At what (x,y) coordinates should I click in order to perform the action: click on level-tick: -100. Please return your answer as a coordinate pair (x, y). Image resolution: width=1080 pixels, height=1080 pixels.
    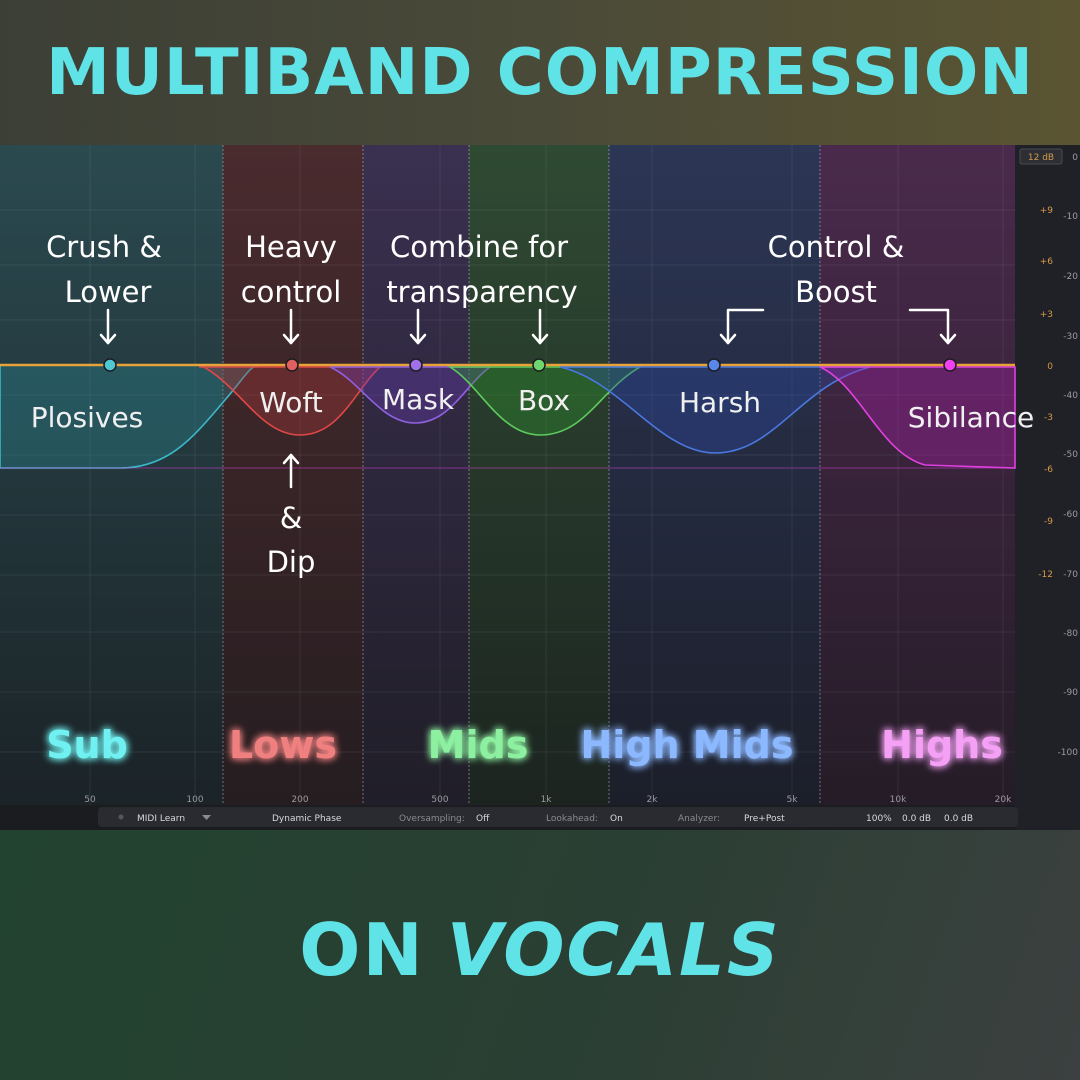
    Looking at the image, I should click on (1068, 753).